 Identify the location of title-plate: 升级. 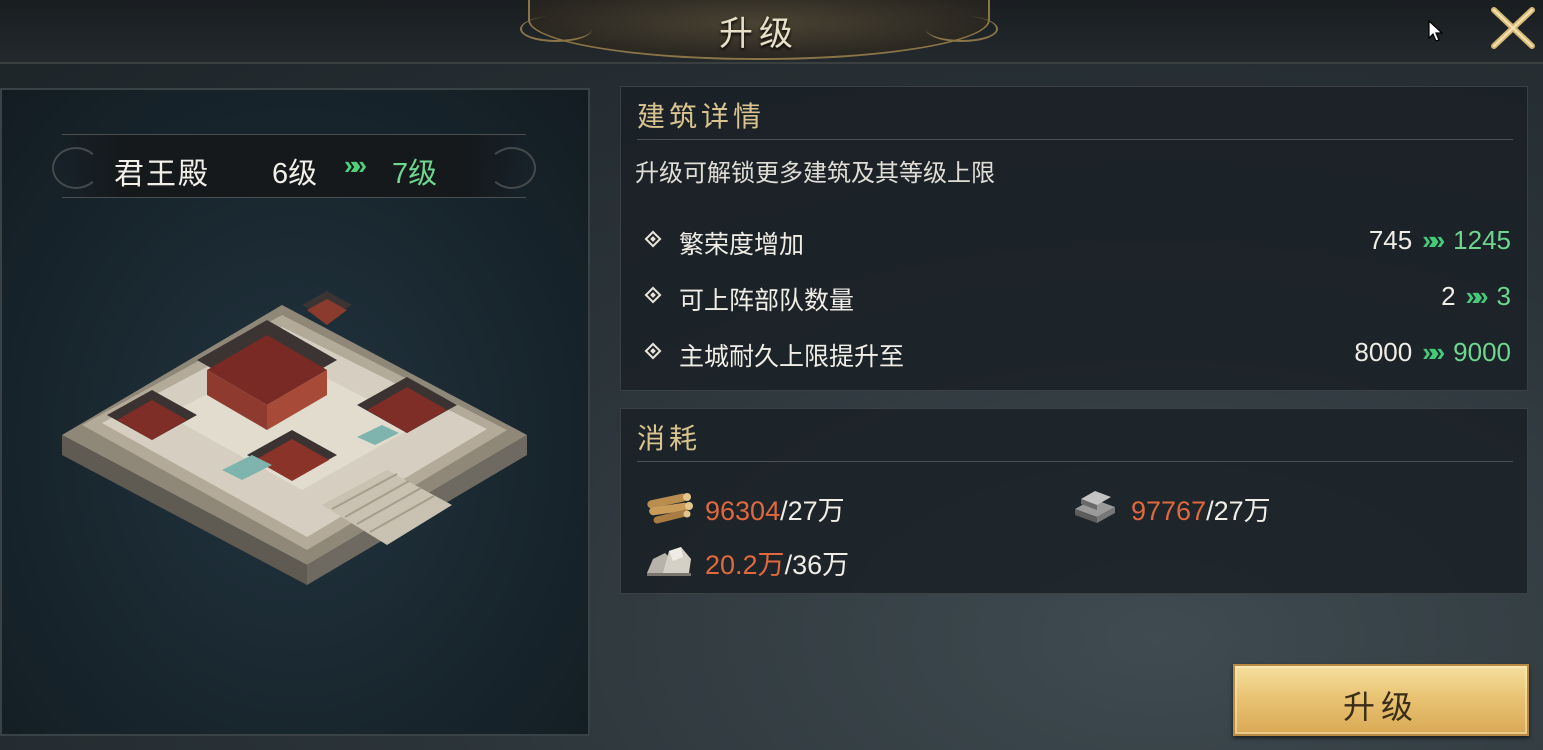
(759, 30).